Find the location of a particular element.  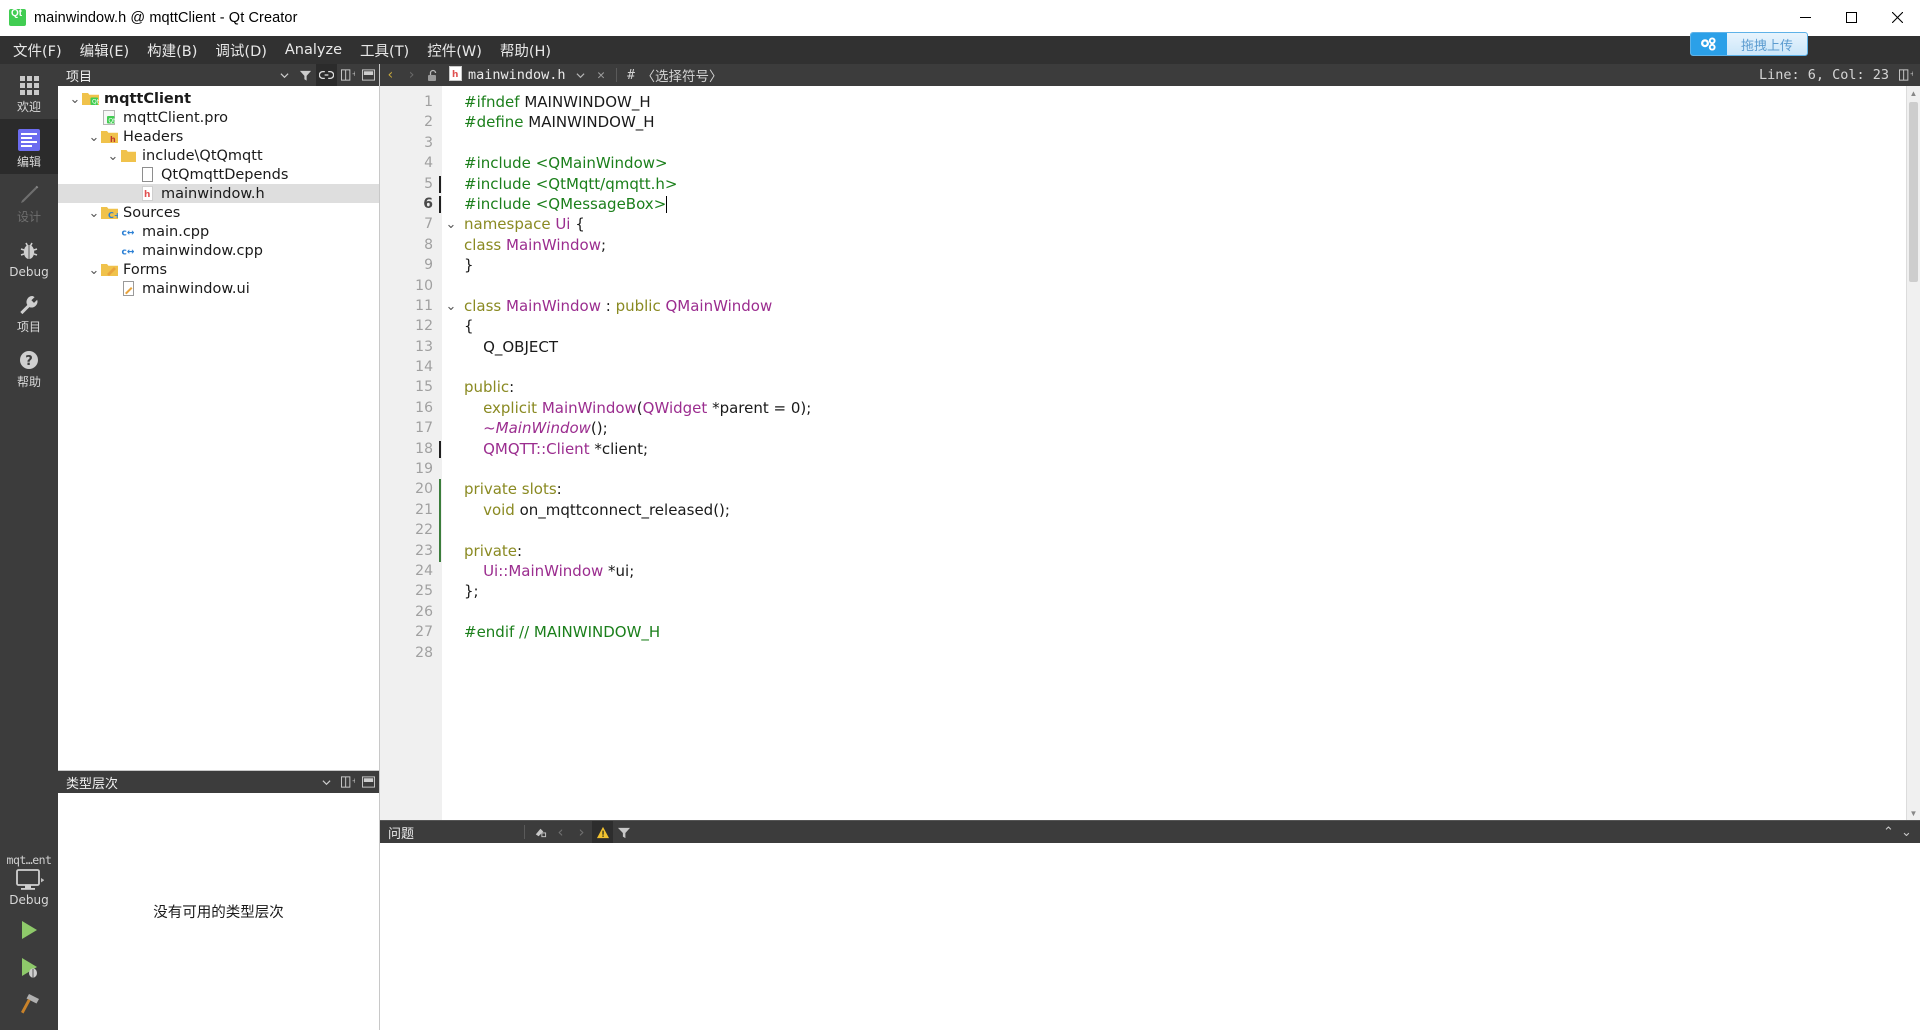

menu-edit: 编辑(E) is located at coordinates (104, 50).